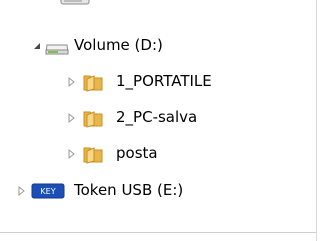  Describe the element at coordinates (164, 81) in the screenshot. I see `tree-item-label: 1_PORTATILE` at that location.